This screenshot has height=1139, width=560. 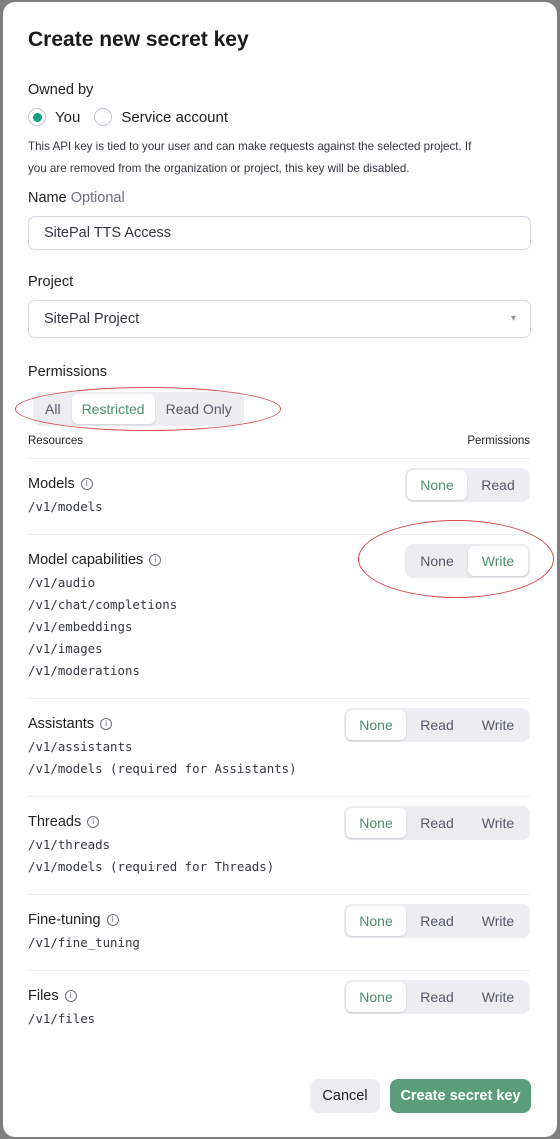 What do you see at coordinates (62, 582) in the screenshot?
I see `resource-path: /v1/audio` at bounding box center [62, 582].